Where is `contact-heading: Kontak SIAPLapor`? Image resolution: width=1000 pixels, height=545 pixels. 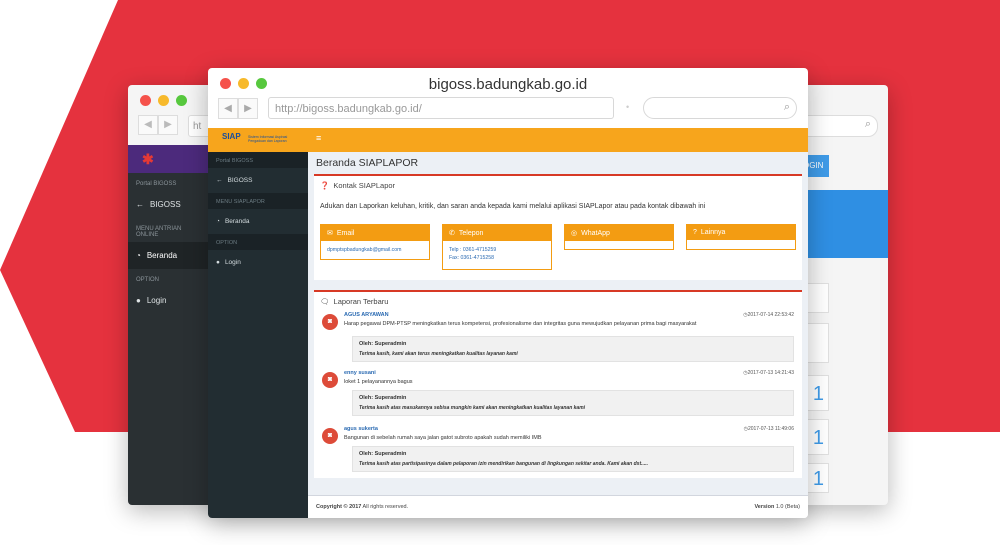 contact-heading: Kontak SIAPLapor is located at coordinates (364, 185).